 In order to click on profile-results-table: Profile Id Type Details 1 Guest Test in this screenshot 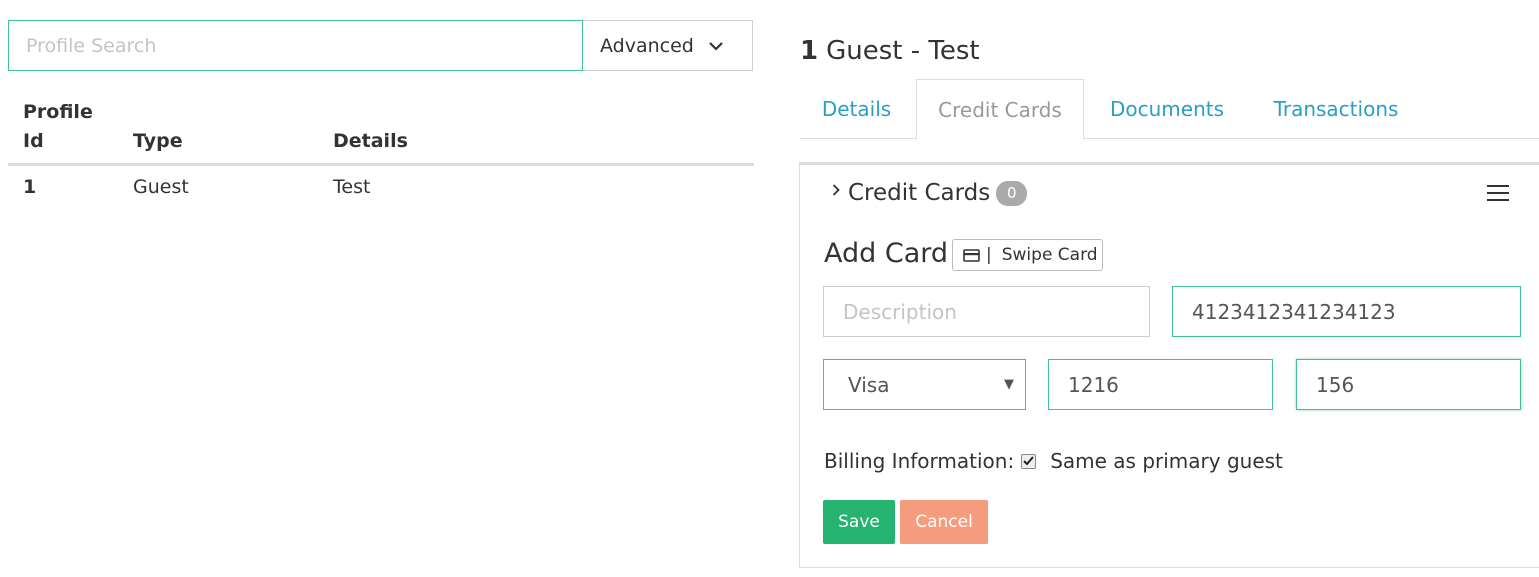, I will do `click(381, 153)`.